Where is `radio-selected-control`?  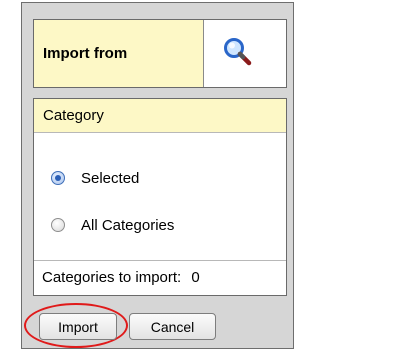
radio-selected-control is located at coordinates (58, 178).